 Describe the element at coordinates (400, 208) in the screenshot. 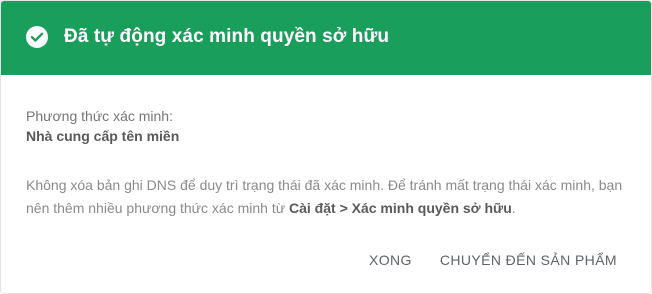

I see `settings-path: Cài đặt > Xác minh quyền sở hữu` at that location.